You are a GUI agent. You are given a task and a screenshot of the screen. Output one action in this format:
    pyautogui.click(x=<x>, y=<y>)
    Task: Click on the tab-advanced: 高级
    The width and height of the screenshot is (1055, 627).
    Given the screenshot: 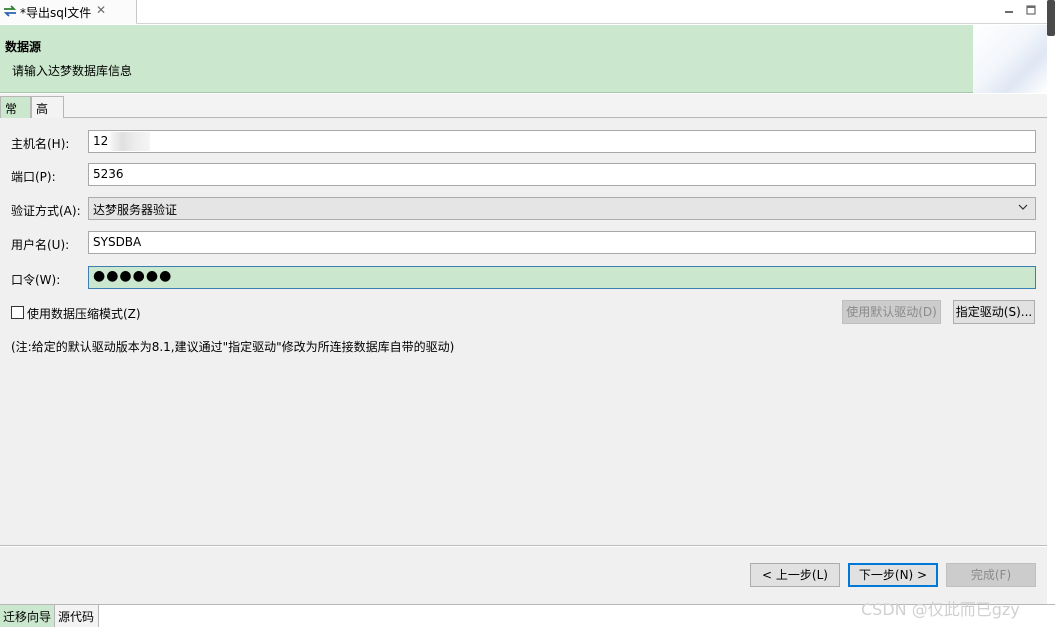 What is the action you would take?
    pyautogui.click(x=47, y=114)
    